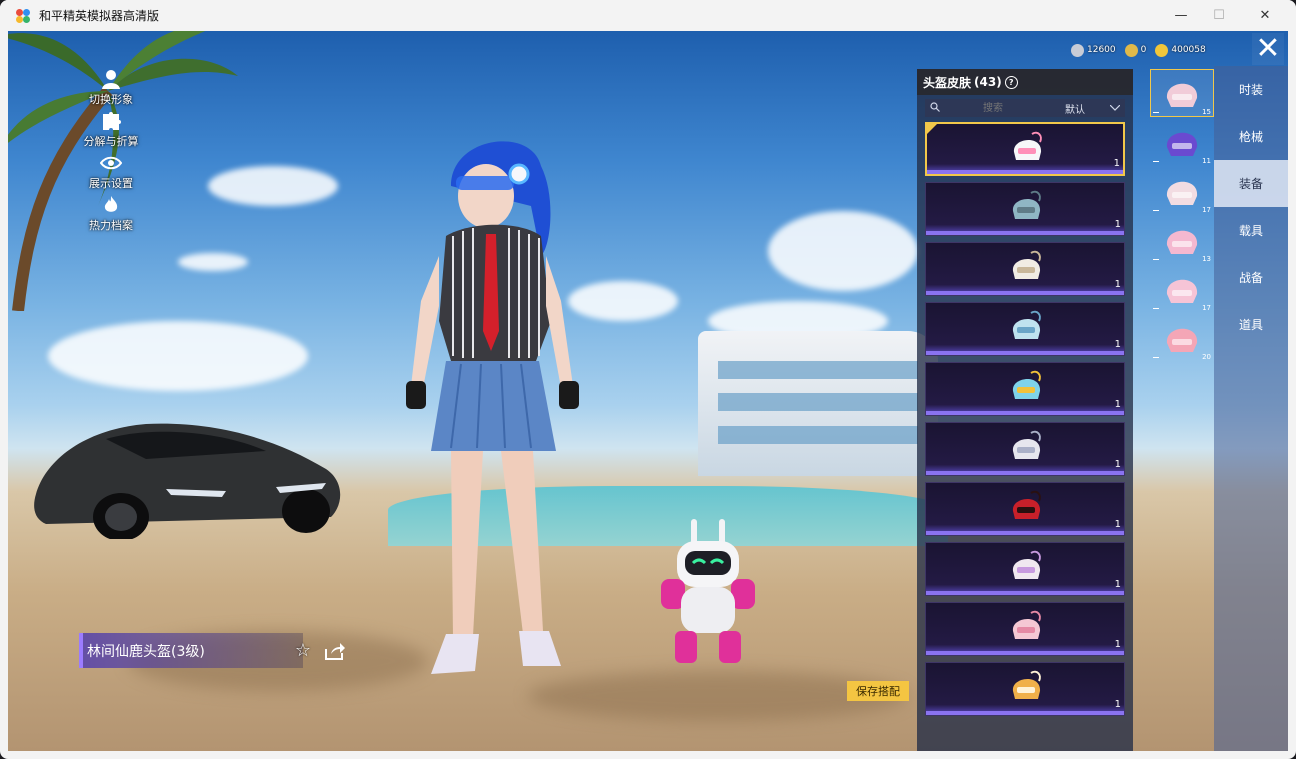 The image size is (1296, 759). I want to click on eye-icon, so click(111, 163).